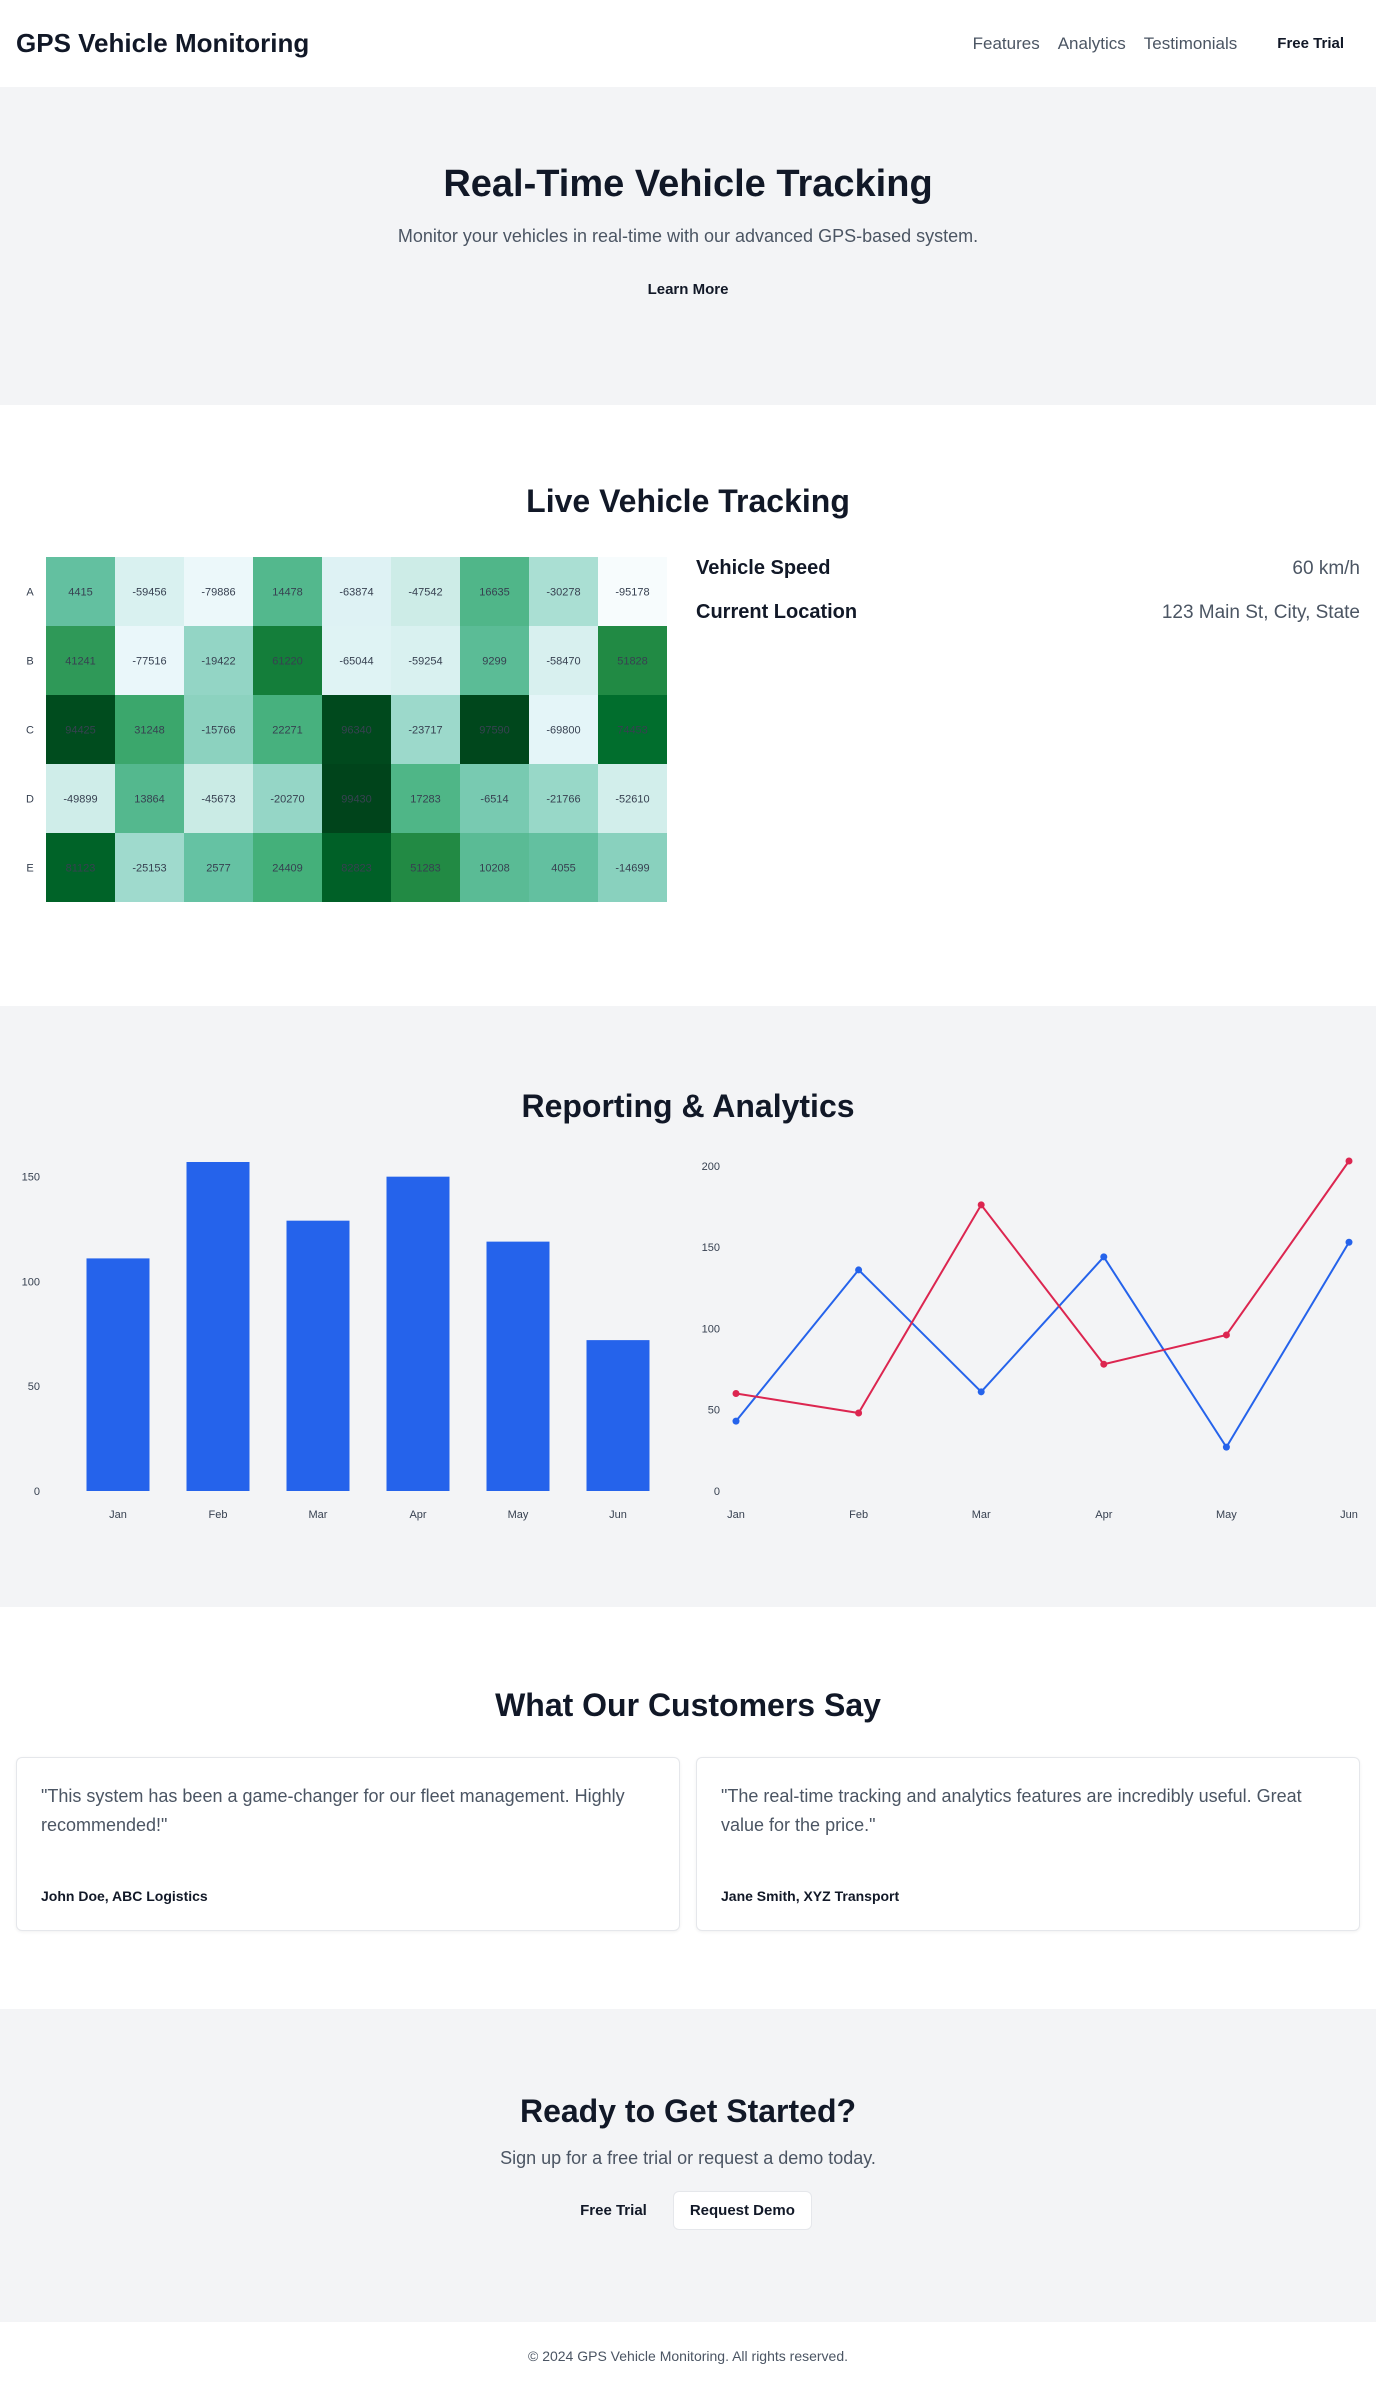 The width and height of the screenshot is (1376, 2389). What do you see at coordinates (688, 1106) in the screenshot?
I see `analytics-title: Reporting & Analytics` at bounding box center [688, 1106].